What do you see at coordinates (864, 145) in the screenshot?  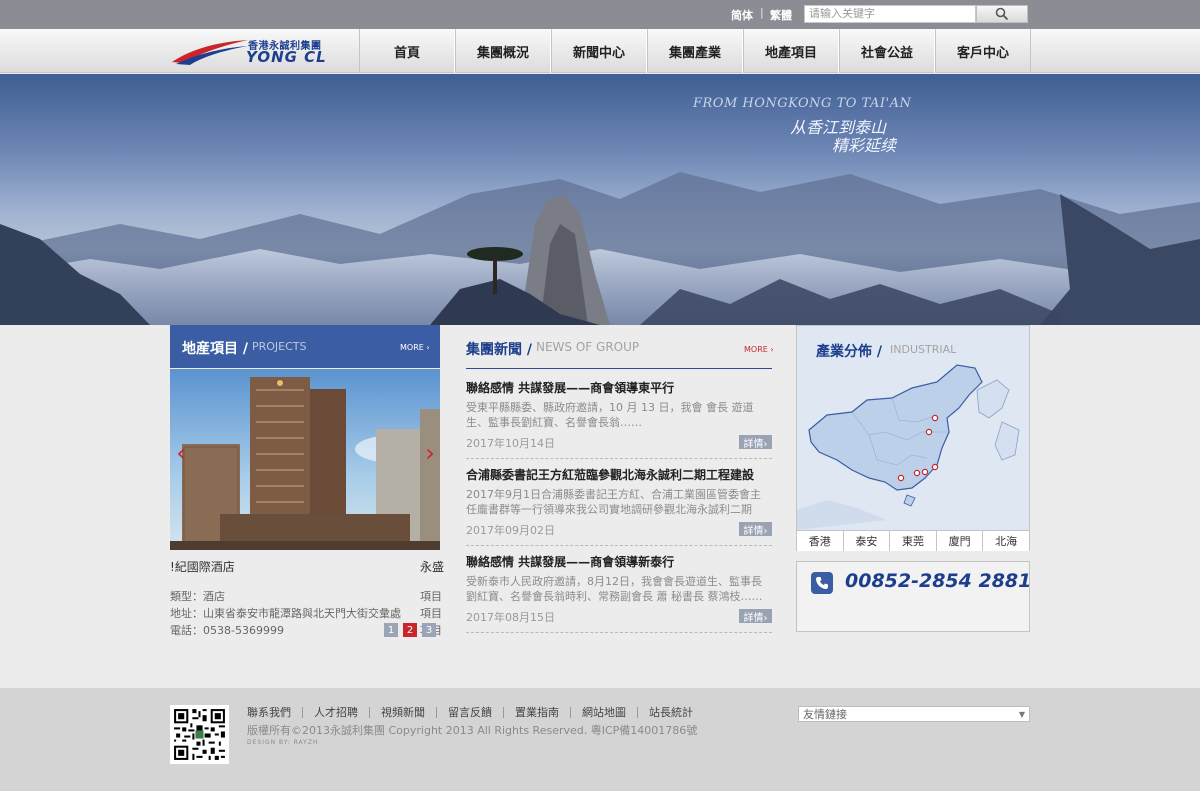 I see `banner-cn-slogan-line2: 精彩延续` at bounding box center [864, 145].